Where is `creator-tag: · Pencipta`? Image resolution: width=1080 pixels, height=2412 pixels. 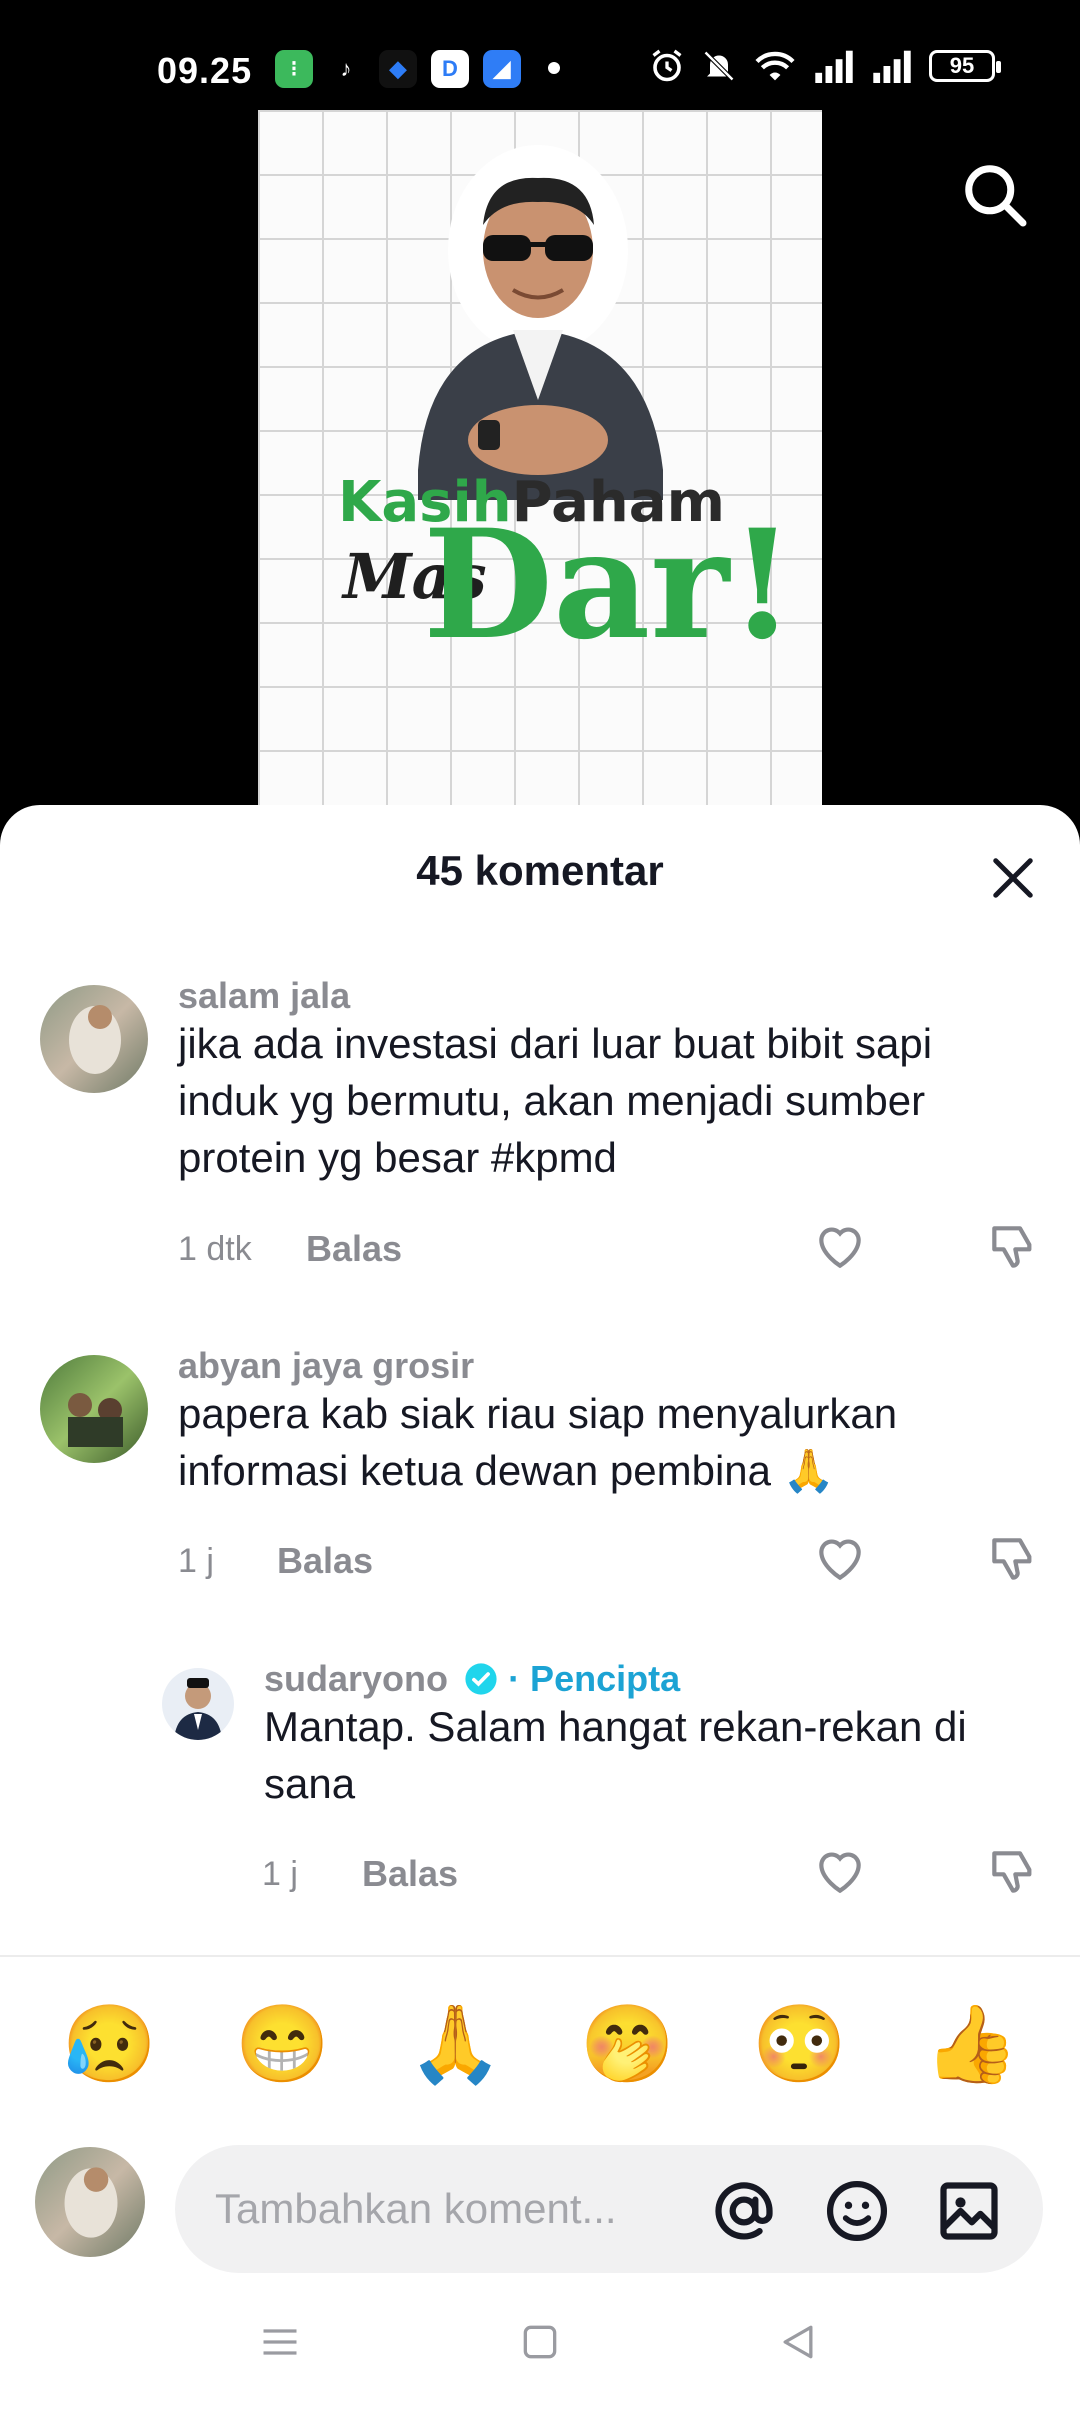
creator-tag: · Pencipta is located at coordinates (594, 1678).